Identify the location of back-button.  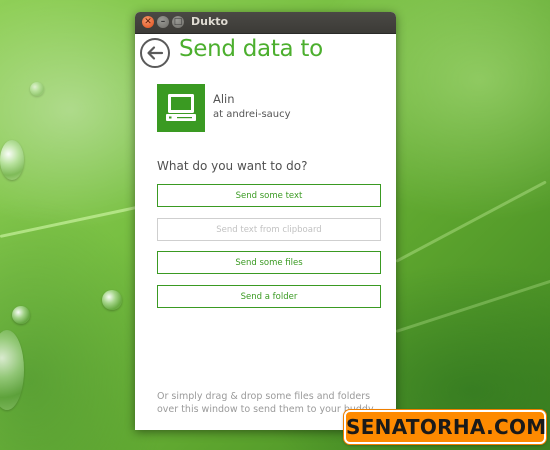
(155, 53).